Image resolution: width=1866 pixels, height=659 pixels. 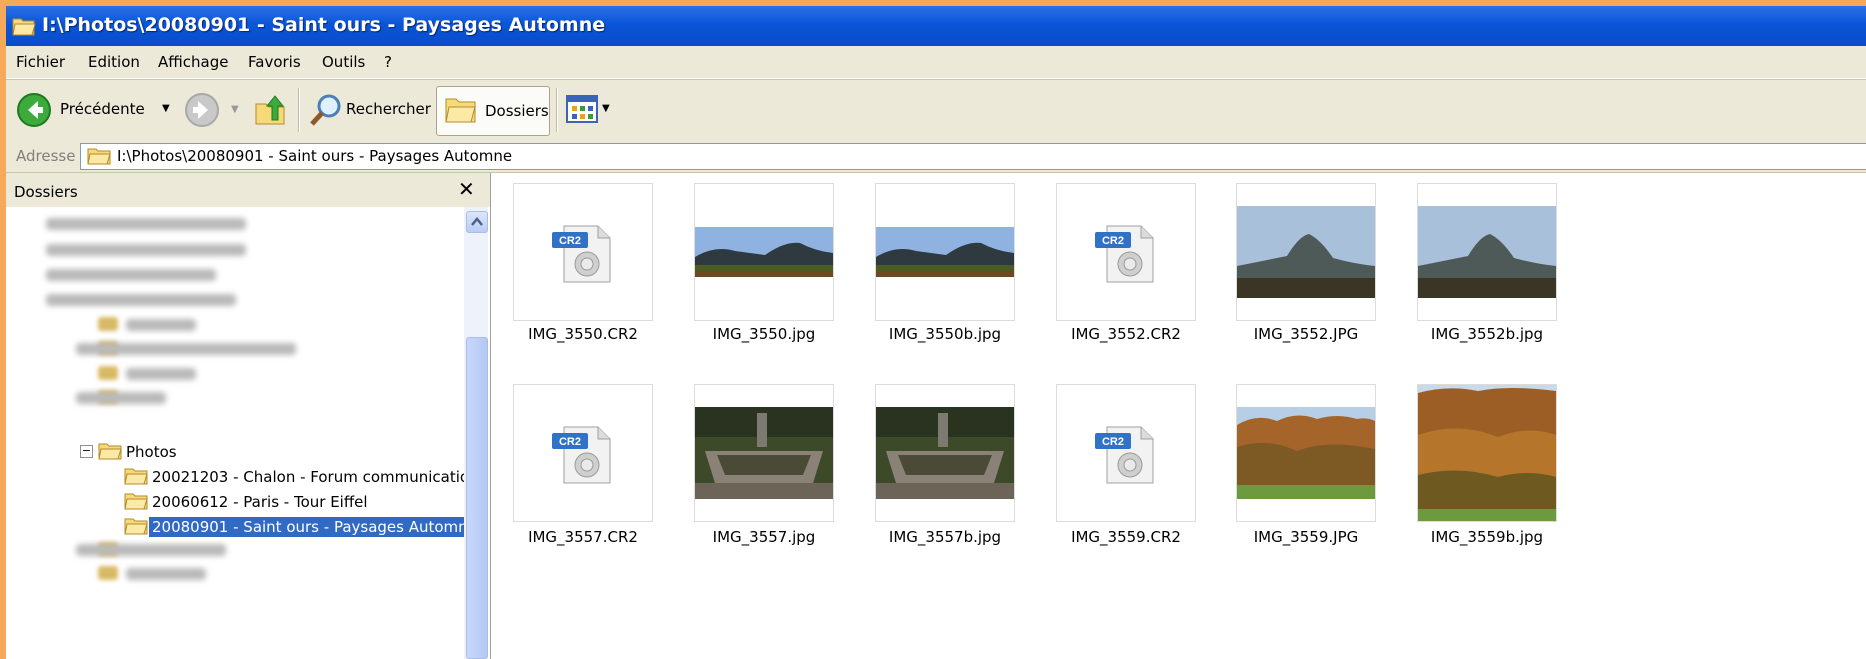 What do you see at coordinates (583, 334) in the screenshot?
I see `file-name-label: IMG_3550.CR2` at bounding box center [583, 334].